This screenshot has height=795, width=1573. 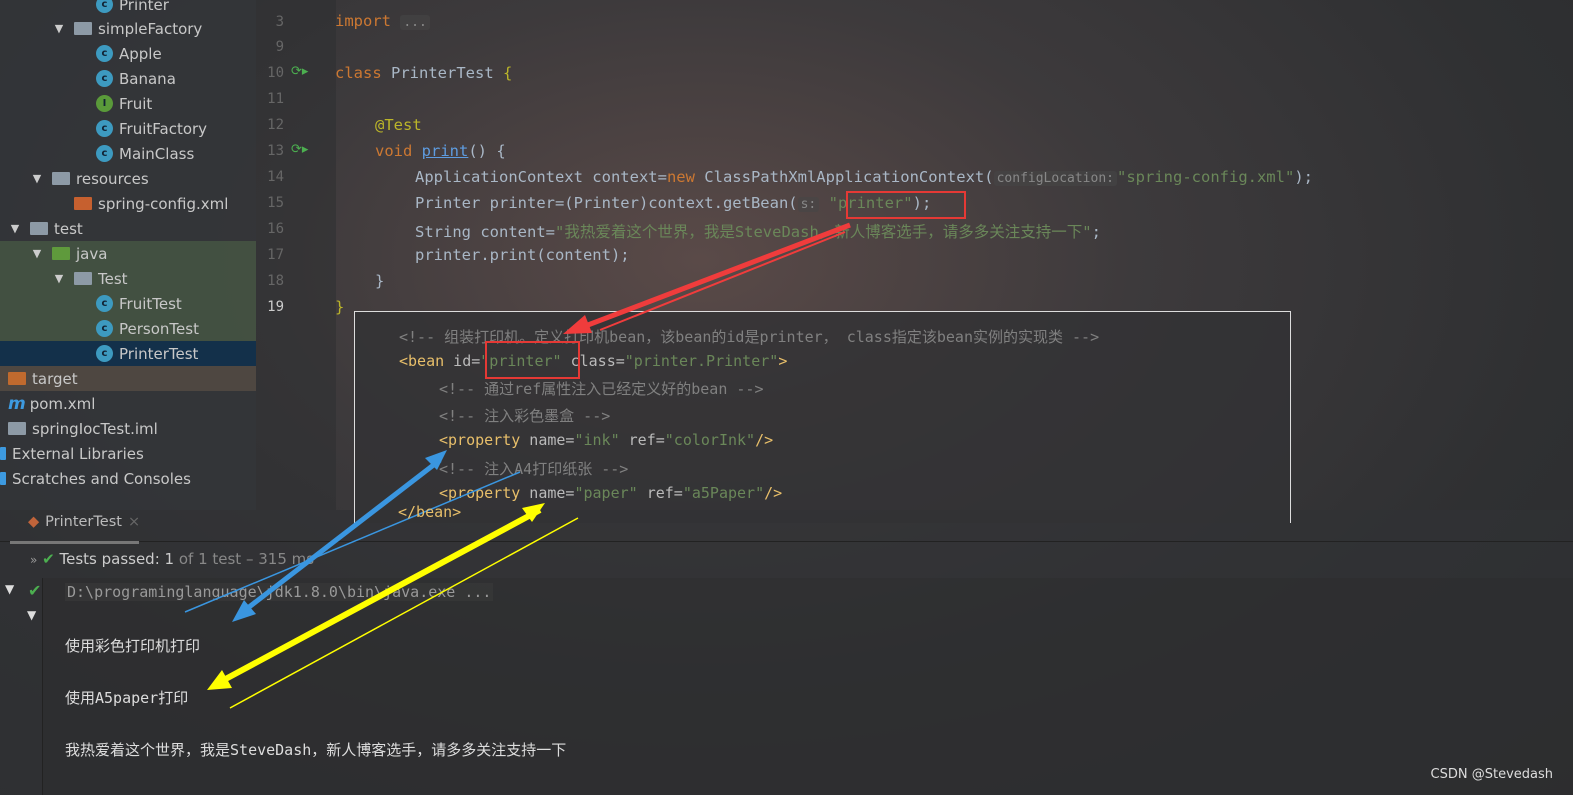 I want to click on blue-arrow, so click(x=352, y=536).